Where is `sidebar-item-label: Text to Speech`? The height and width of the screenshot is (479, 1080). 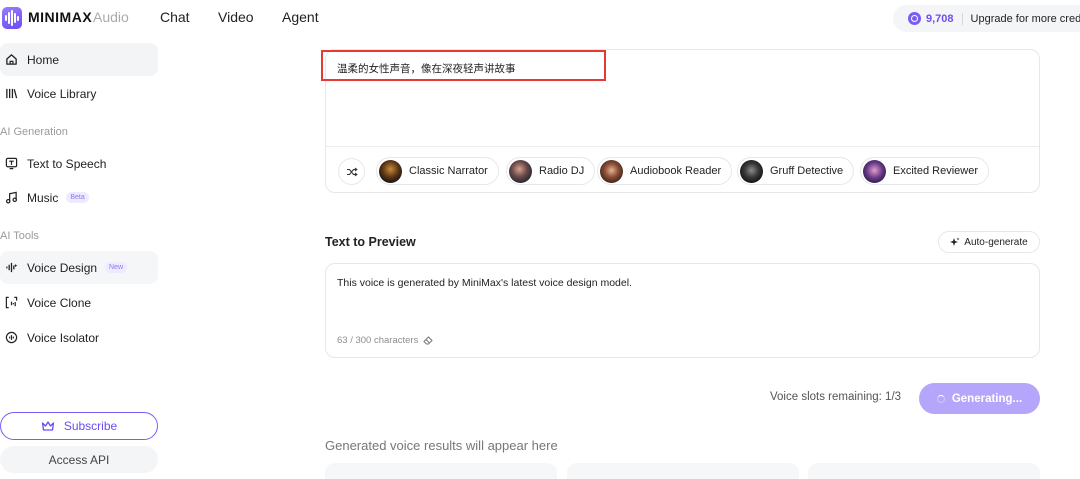 sidebar-item-label: Text to Speech is located at coordinates (67, 163).